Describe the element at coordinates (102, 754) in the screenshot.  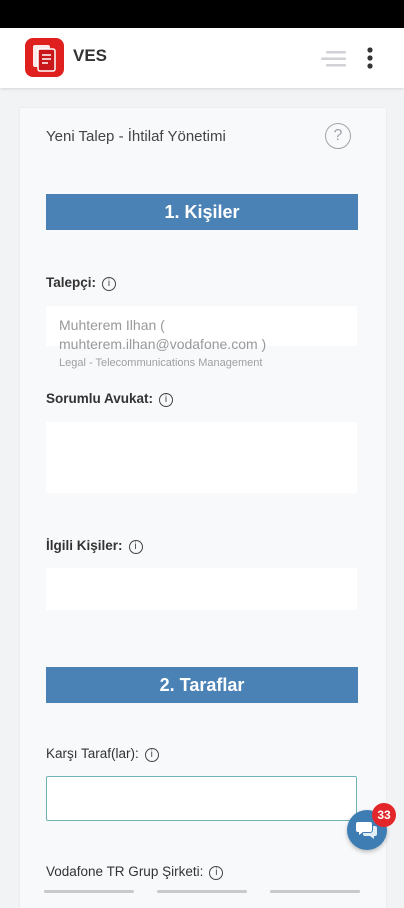
I see `karsi-taraf-label: Karşı Taraf(lar): i` at that location.